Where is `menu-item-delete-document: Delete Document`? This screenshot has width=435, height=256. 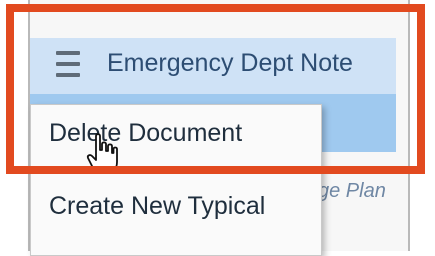 menu-item-delete-document: Delete Document is located at coordinates (145, 133).